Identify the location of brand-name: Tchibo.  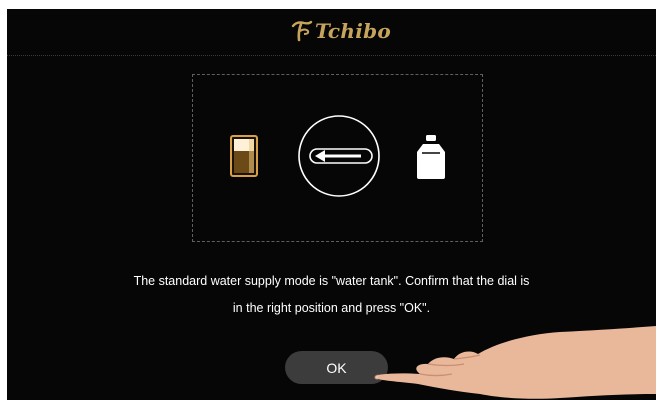
(353, 31).